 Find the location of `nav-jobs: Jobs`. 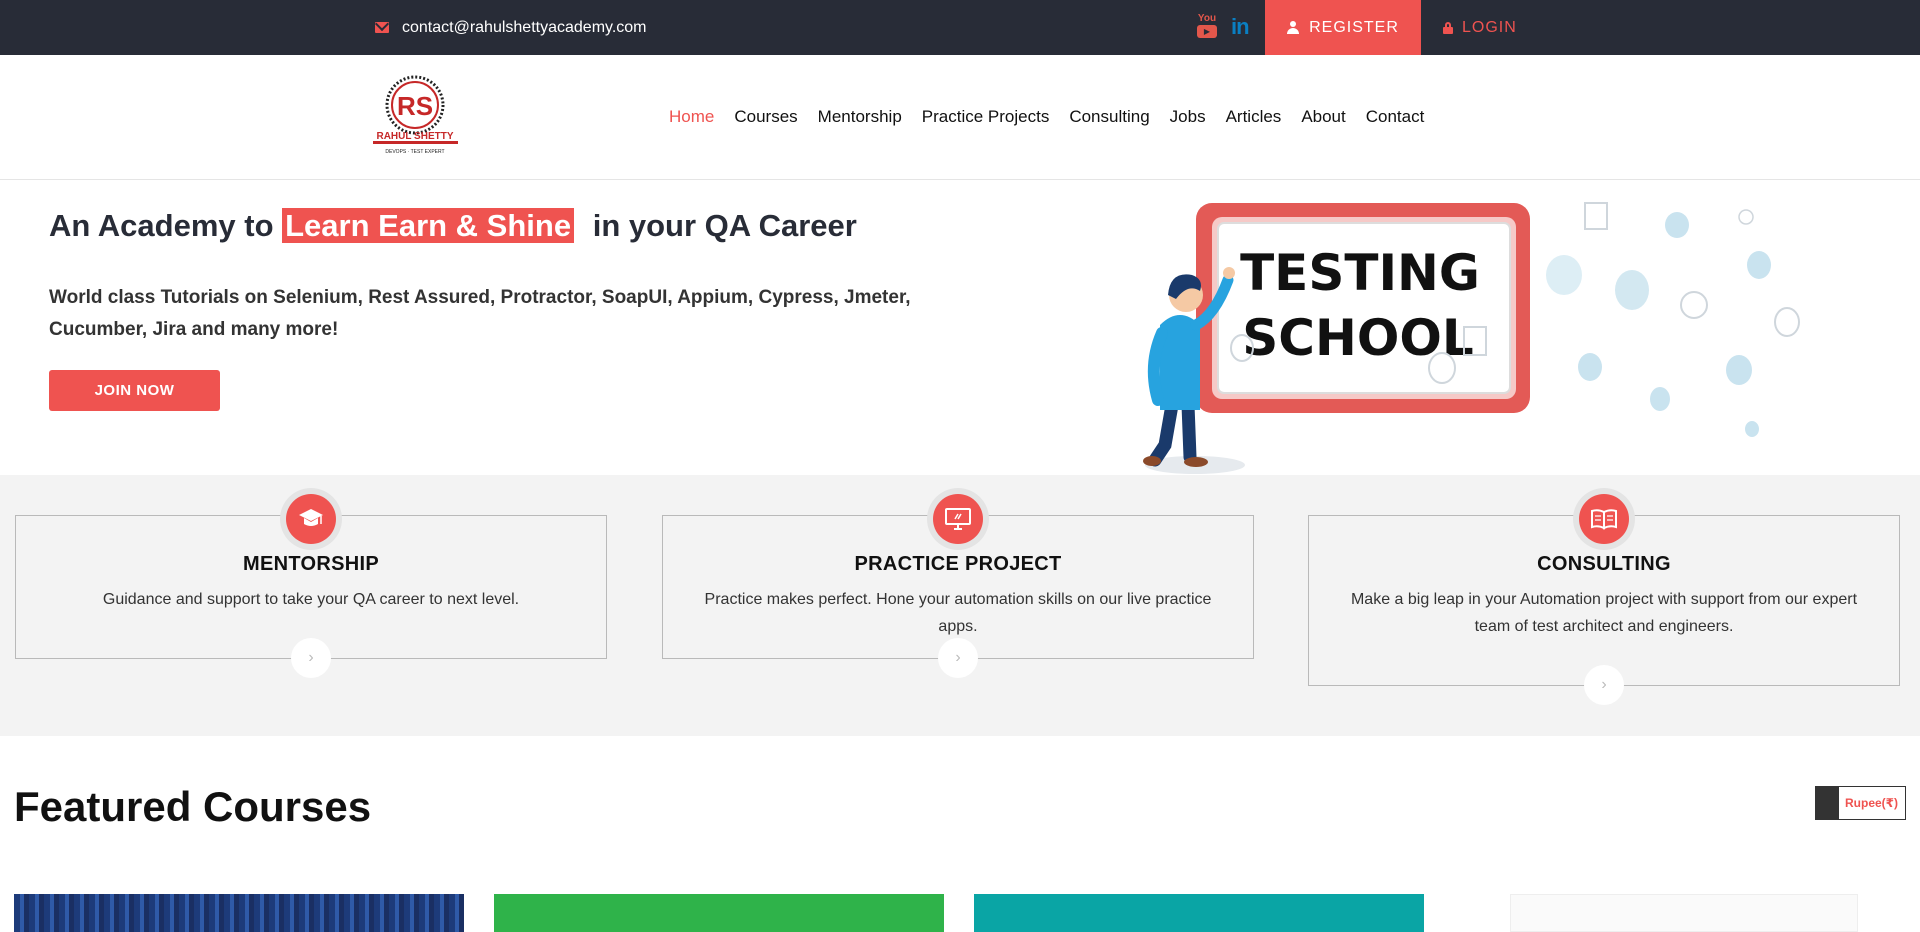

nav-jobs: Jobs is located at coordinates (1188, 117).